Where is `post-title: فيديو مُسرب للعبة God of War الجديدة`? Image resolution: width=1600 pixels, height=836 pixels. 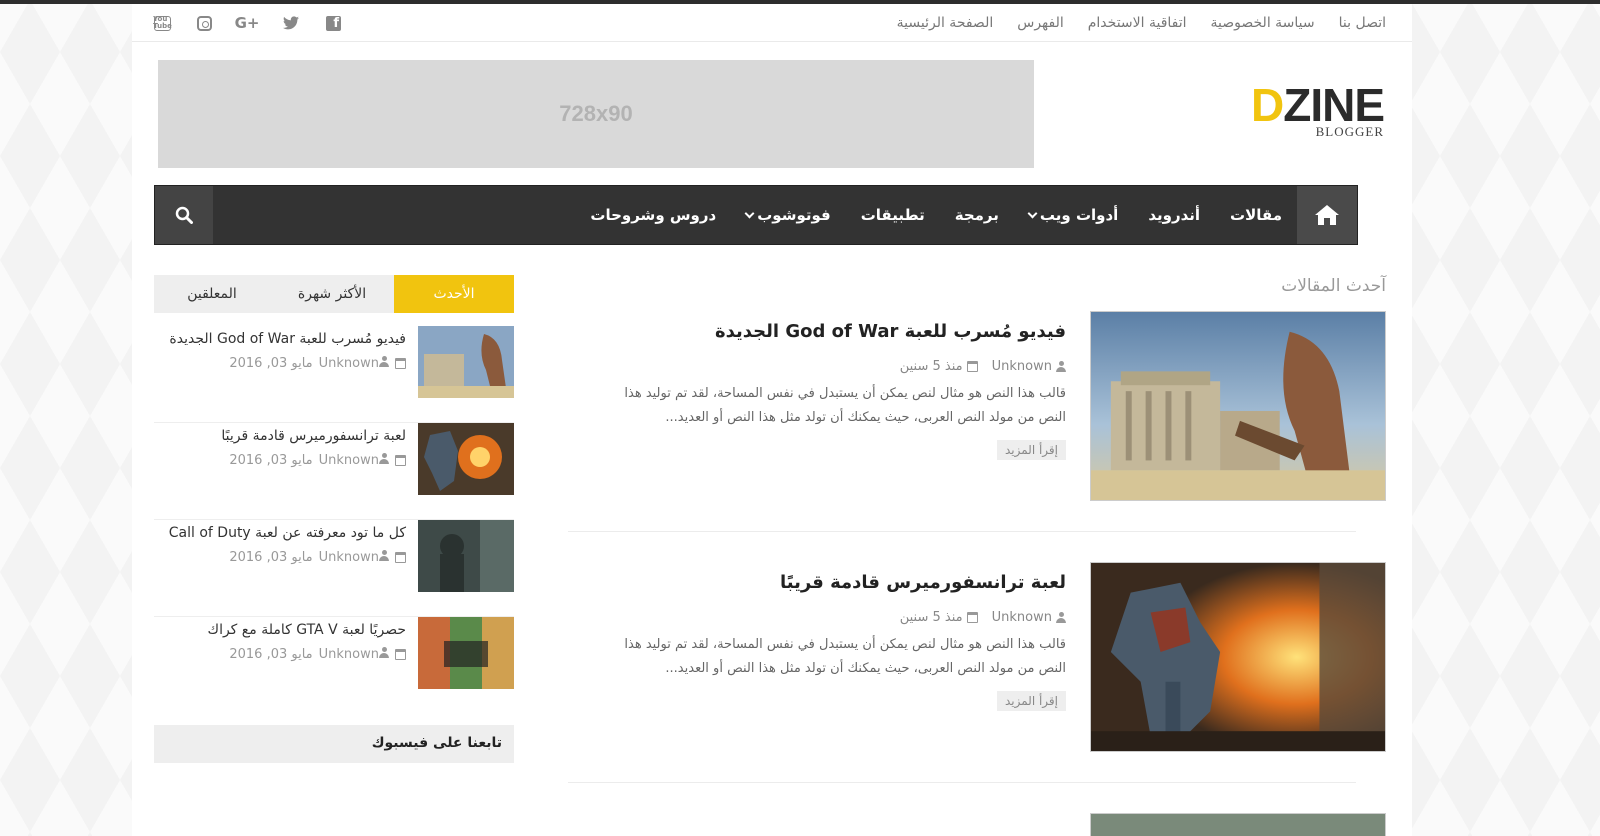
post-title: فيديو مُسرب للعبة God of War الجديدة is located at coordinates (832, 332).